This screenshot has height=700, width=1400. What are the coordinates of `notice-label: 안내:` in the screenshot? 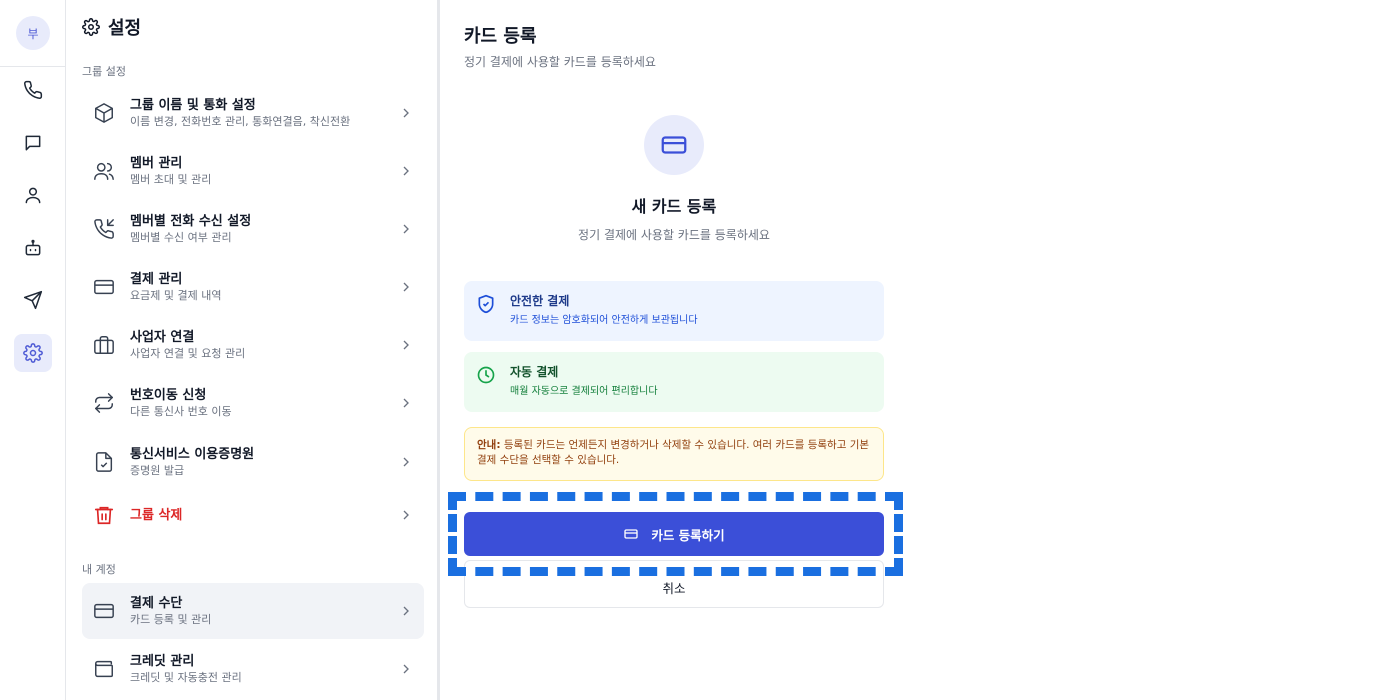 It's located at (489, 445).